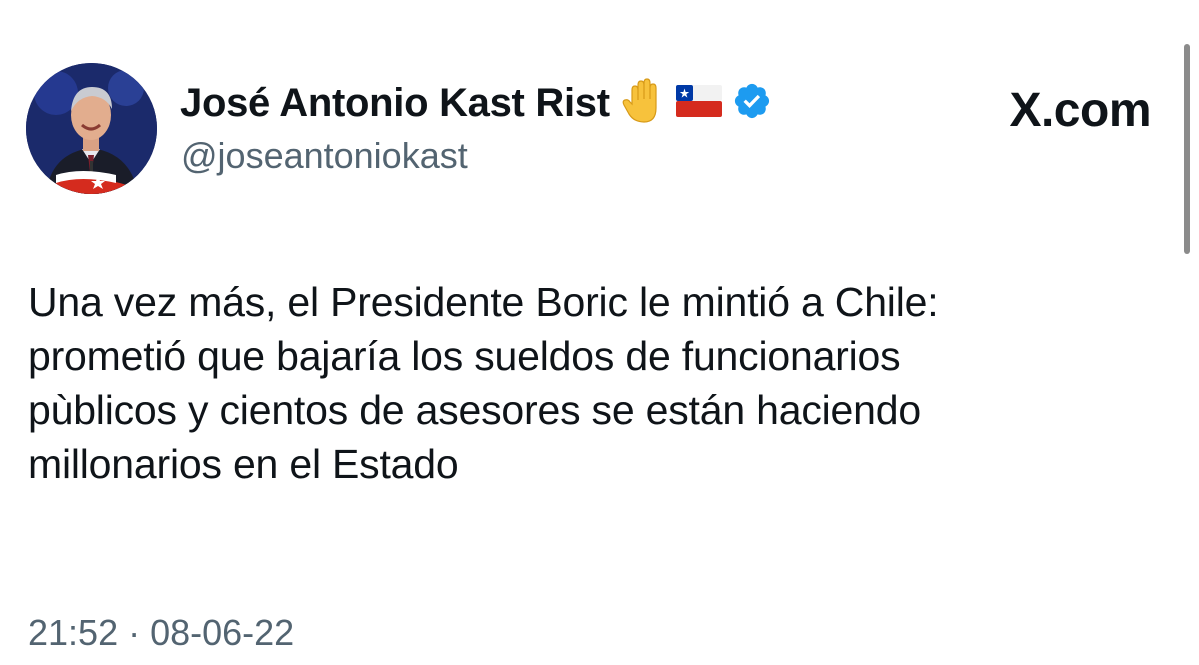 The height and width of the screenshot is (665, 1199). Describe the element at coordinates (161, 633) in the screenshot. I see `tweet-timestamp: 21:52 · 08-06-22` at that location.